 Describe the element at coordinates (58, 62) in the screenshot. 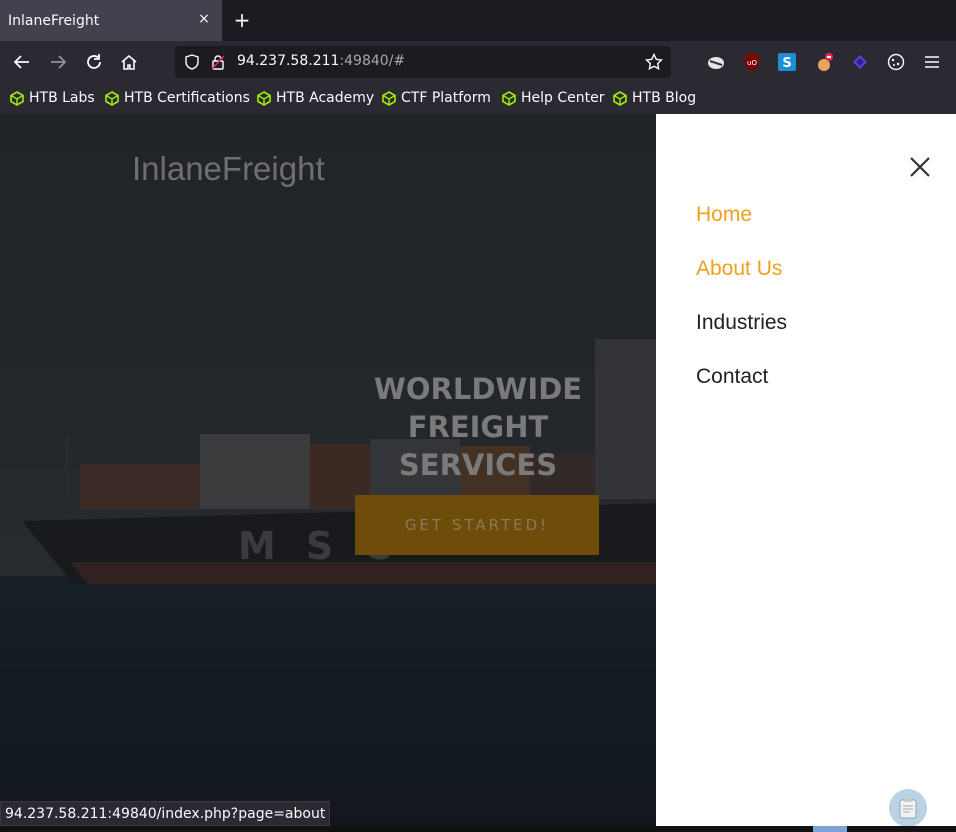

I see `forward-icon` at that location.